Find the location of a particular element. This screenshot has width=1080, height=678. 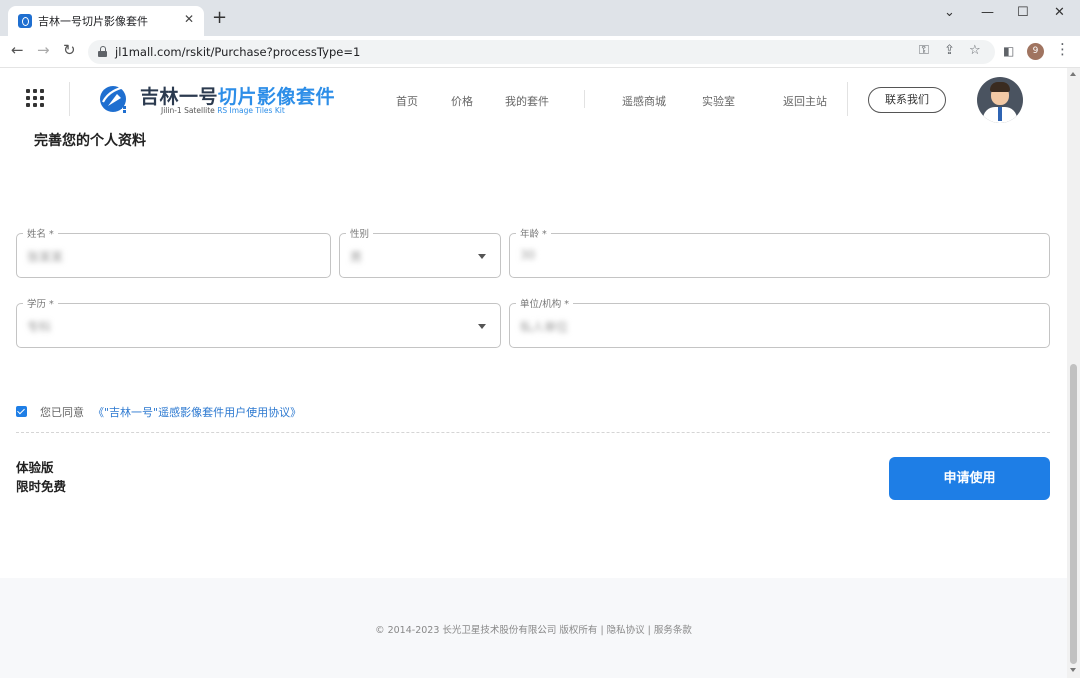

logo-title-accent: 切片影像套件 is located at coordinates (277, 97).